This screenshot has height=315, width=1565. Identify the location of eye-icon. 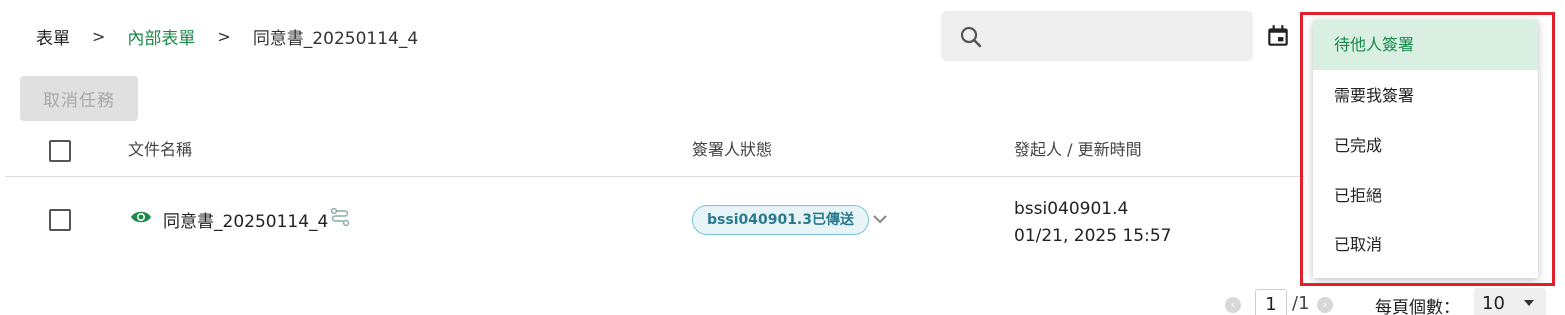
(141, 217).